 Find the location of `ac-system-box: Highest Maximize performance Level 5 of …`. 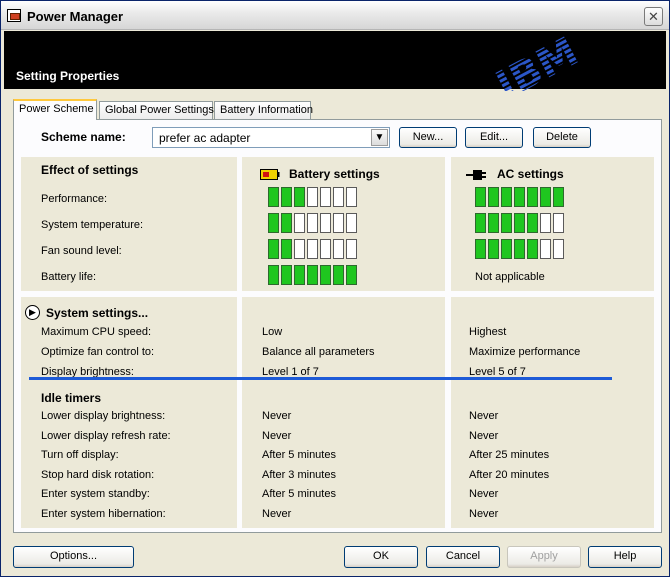

ac-system-box: Highest Maximize performance Level 5 of … is located at coordinates (552, 412).